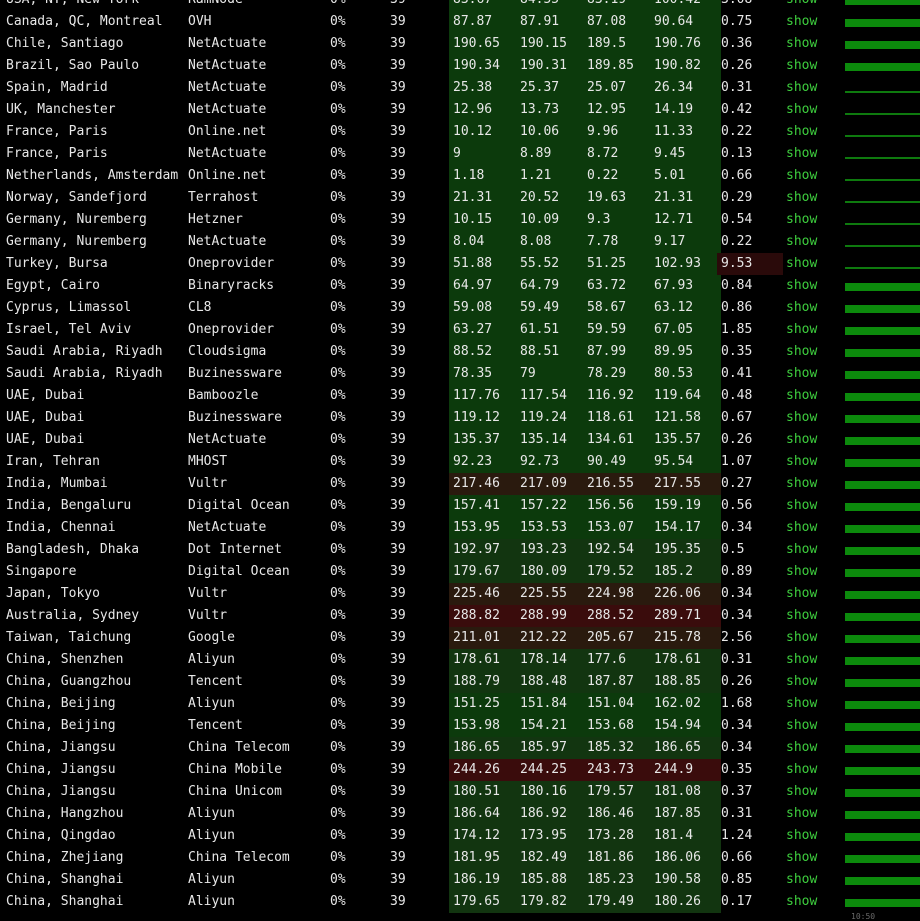 The image size is (920, 921). What do you see at coordinates (84, 351) in the screenshot?
I see `row-location: Saudi Arabia, Riyadh` at bounding box center [84, 351].